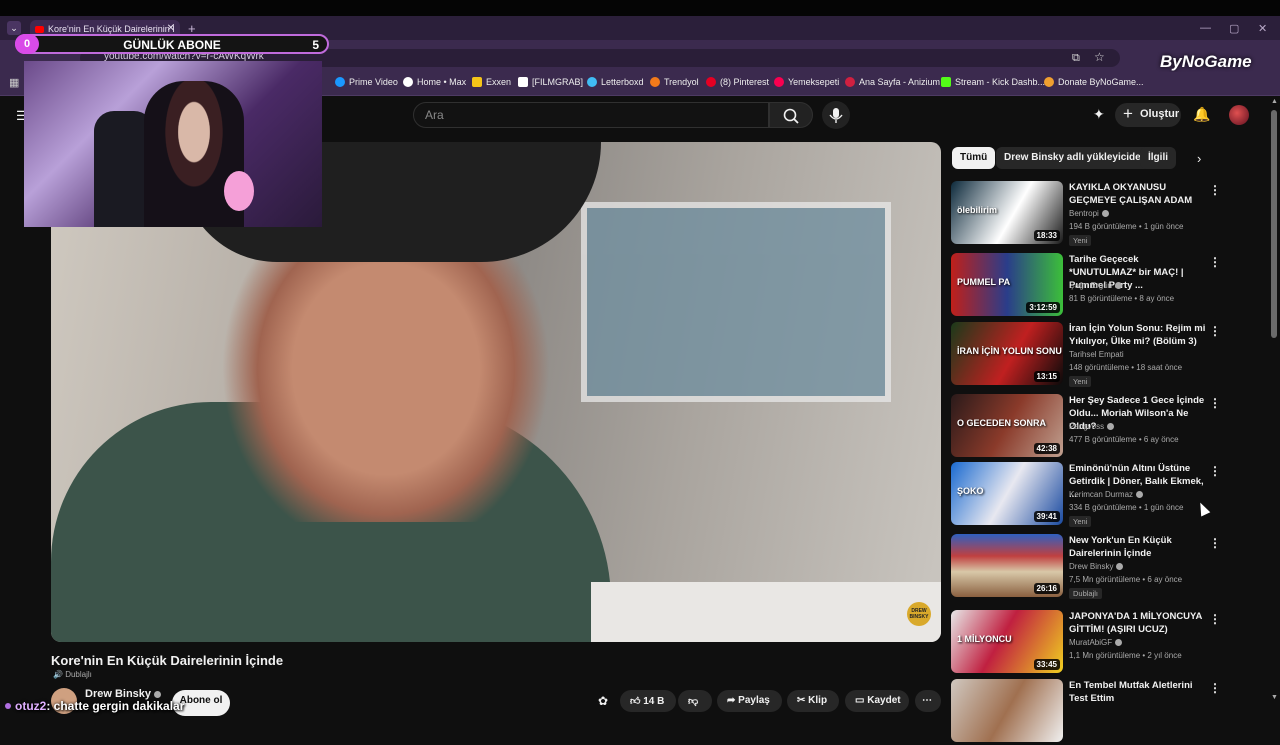 Image resolution: width=1280 pixels, height=745 pixels. Describe the element at coordinates (172, 44) in the screenshot. I see `subscriber-goal-overlay: 0 GÜNLÜK ABONE 5` at that location.